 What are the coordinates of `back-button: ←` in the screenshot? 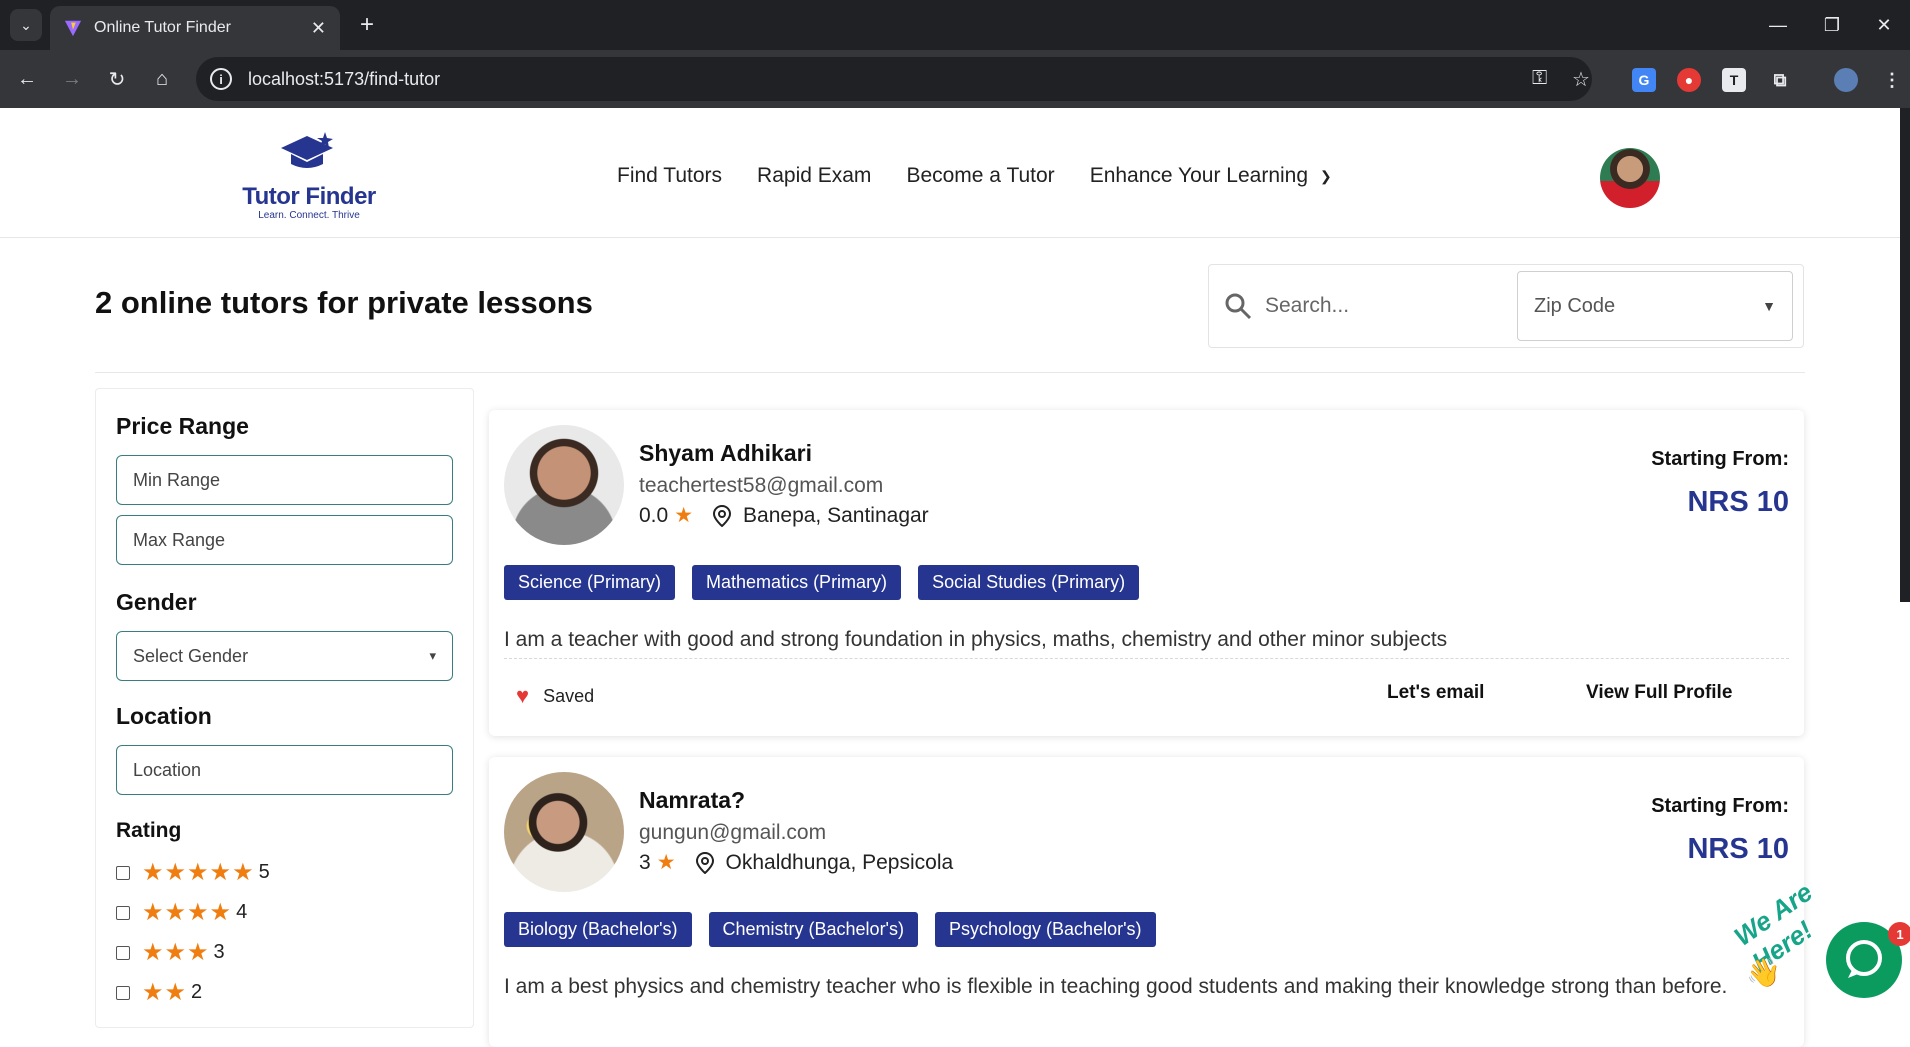 It's located at (27, 79).